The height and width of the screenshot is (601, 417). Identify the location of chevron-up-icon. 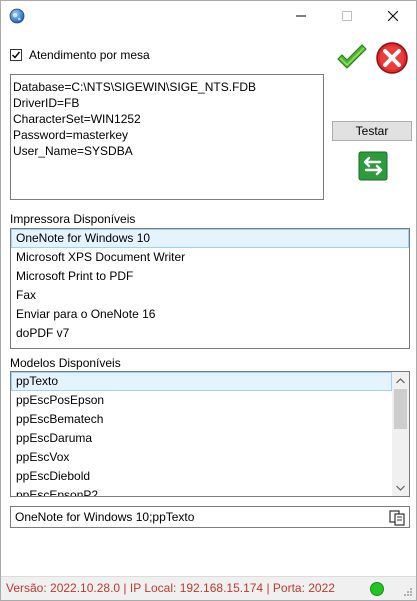
(400, 380).